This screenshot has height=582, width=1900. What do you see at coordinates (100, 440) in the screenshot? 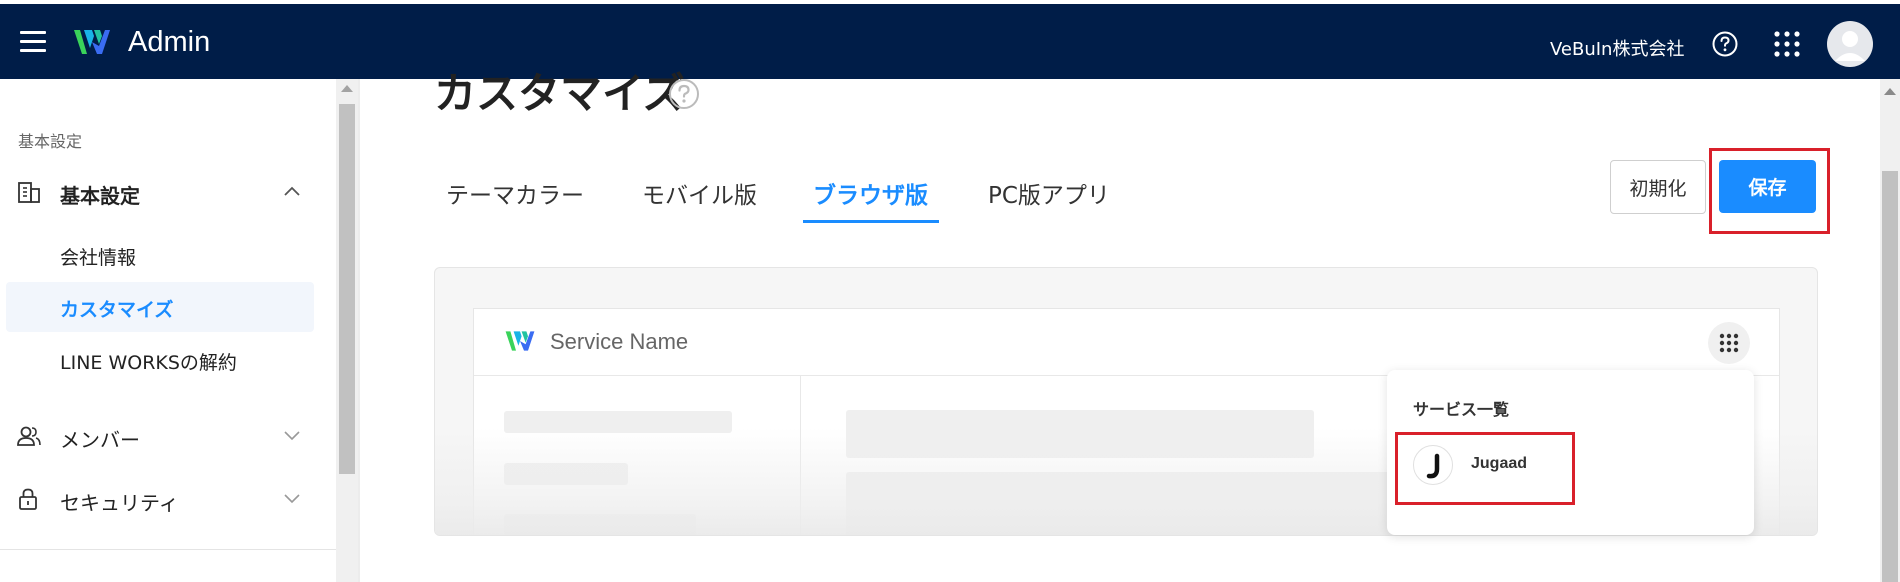
I see `sidebar-group-label: メンバー` at bounding box center [100, 440].